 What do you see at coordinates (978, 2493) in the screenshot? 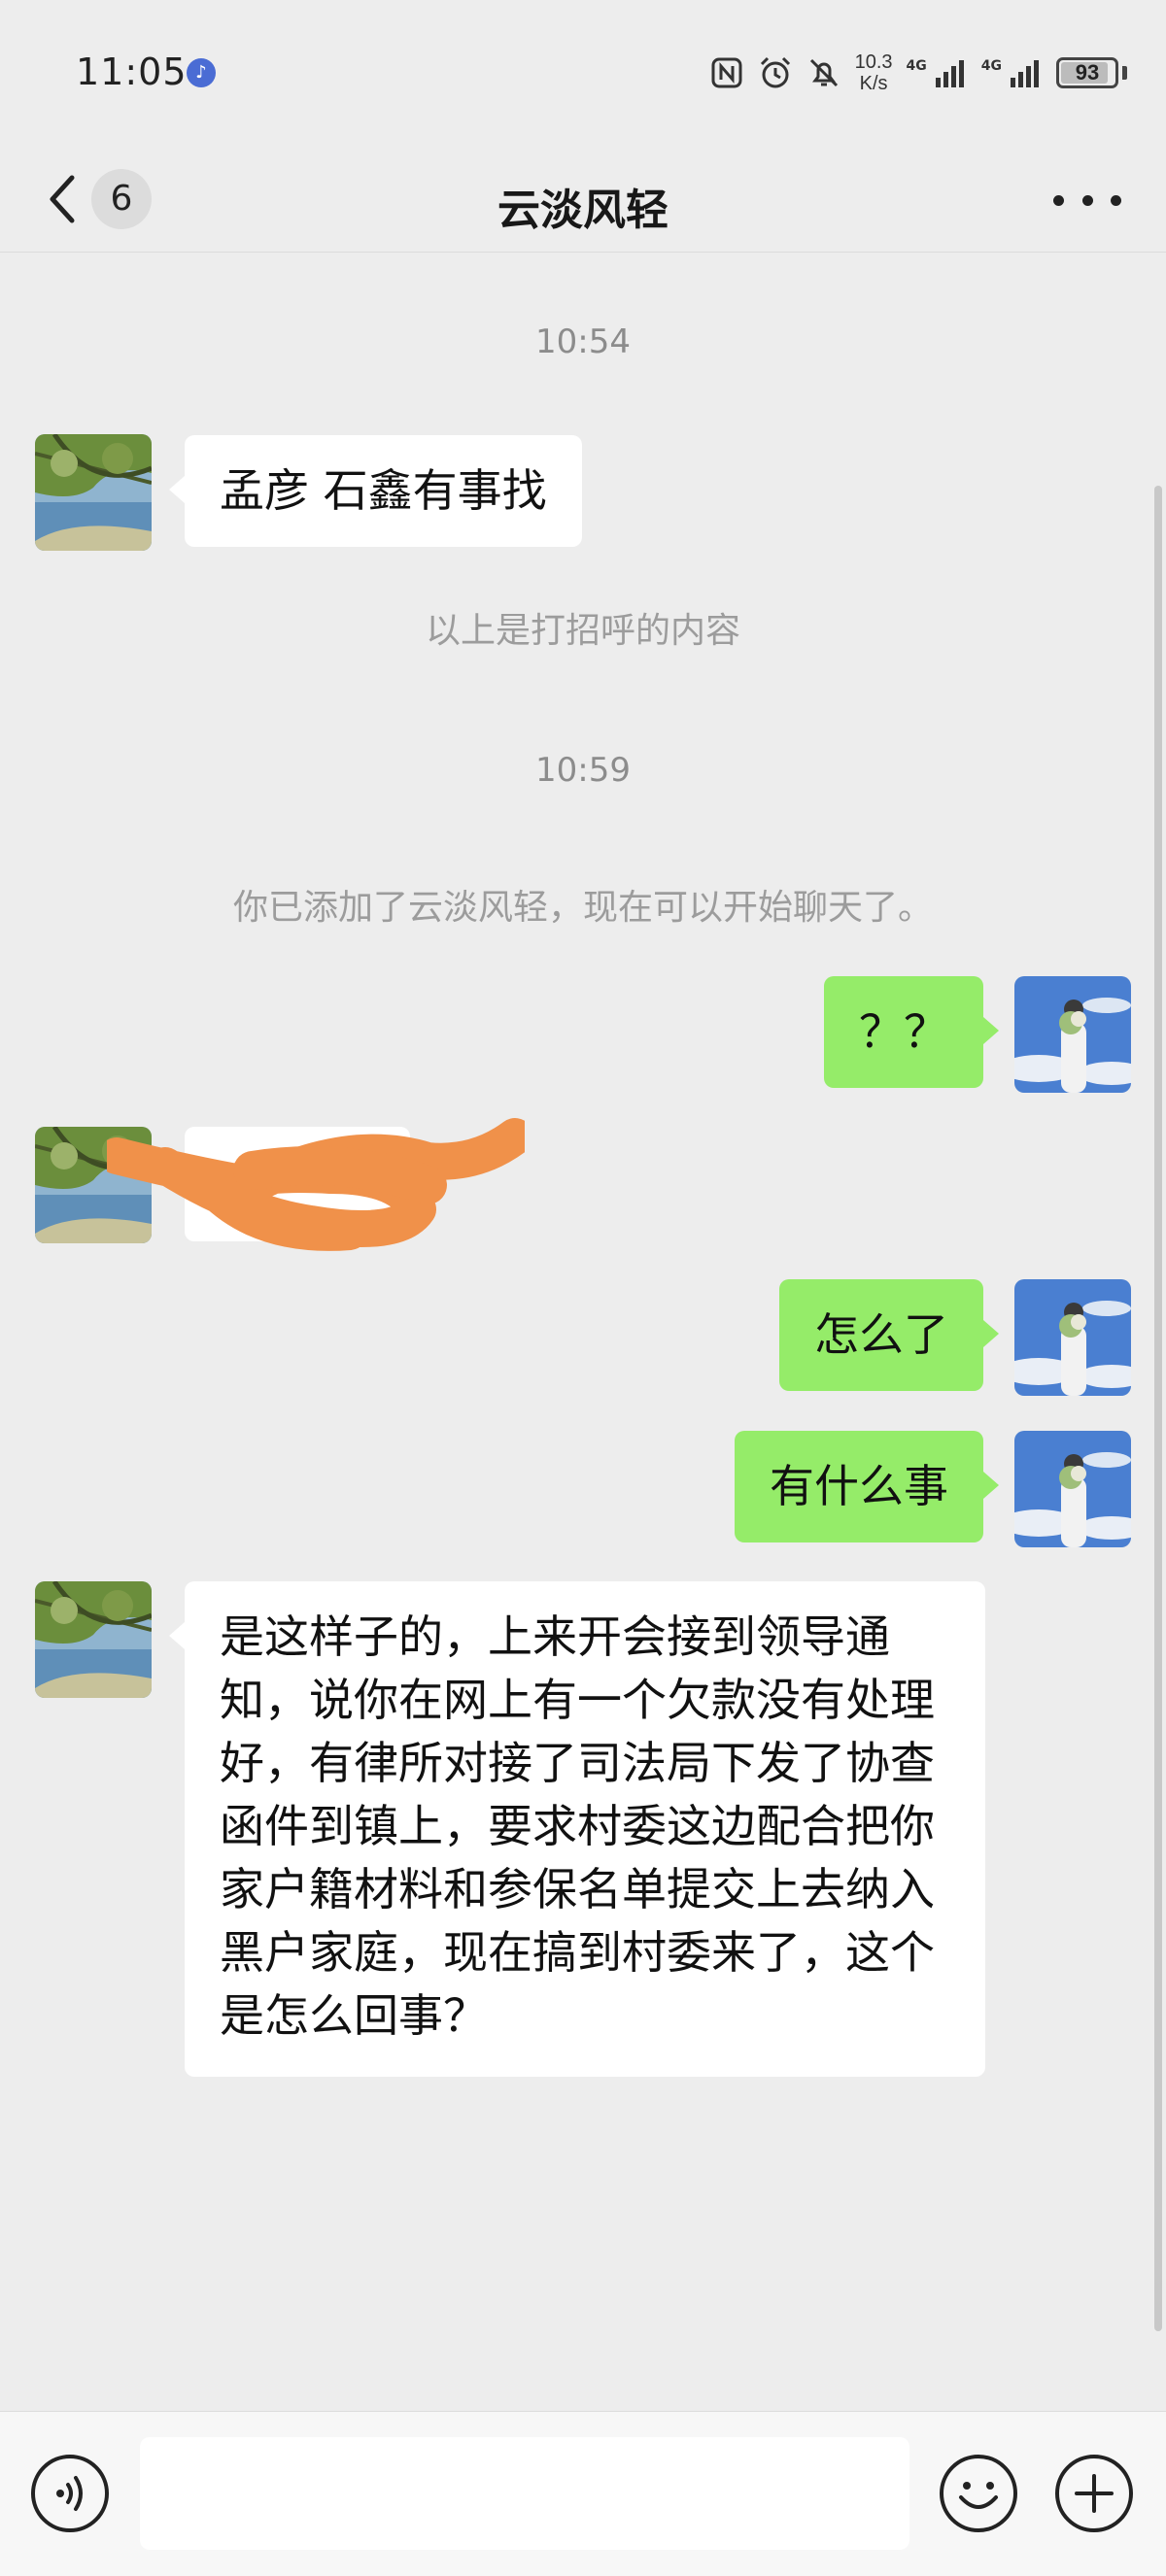
I see `emoji-button` at bounding box center [978, 2493].